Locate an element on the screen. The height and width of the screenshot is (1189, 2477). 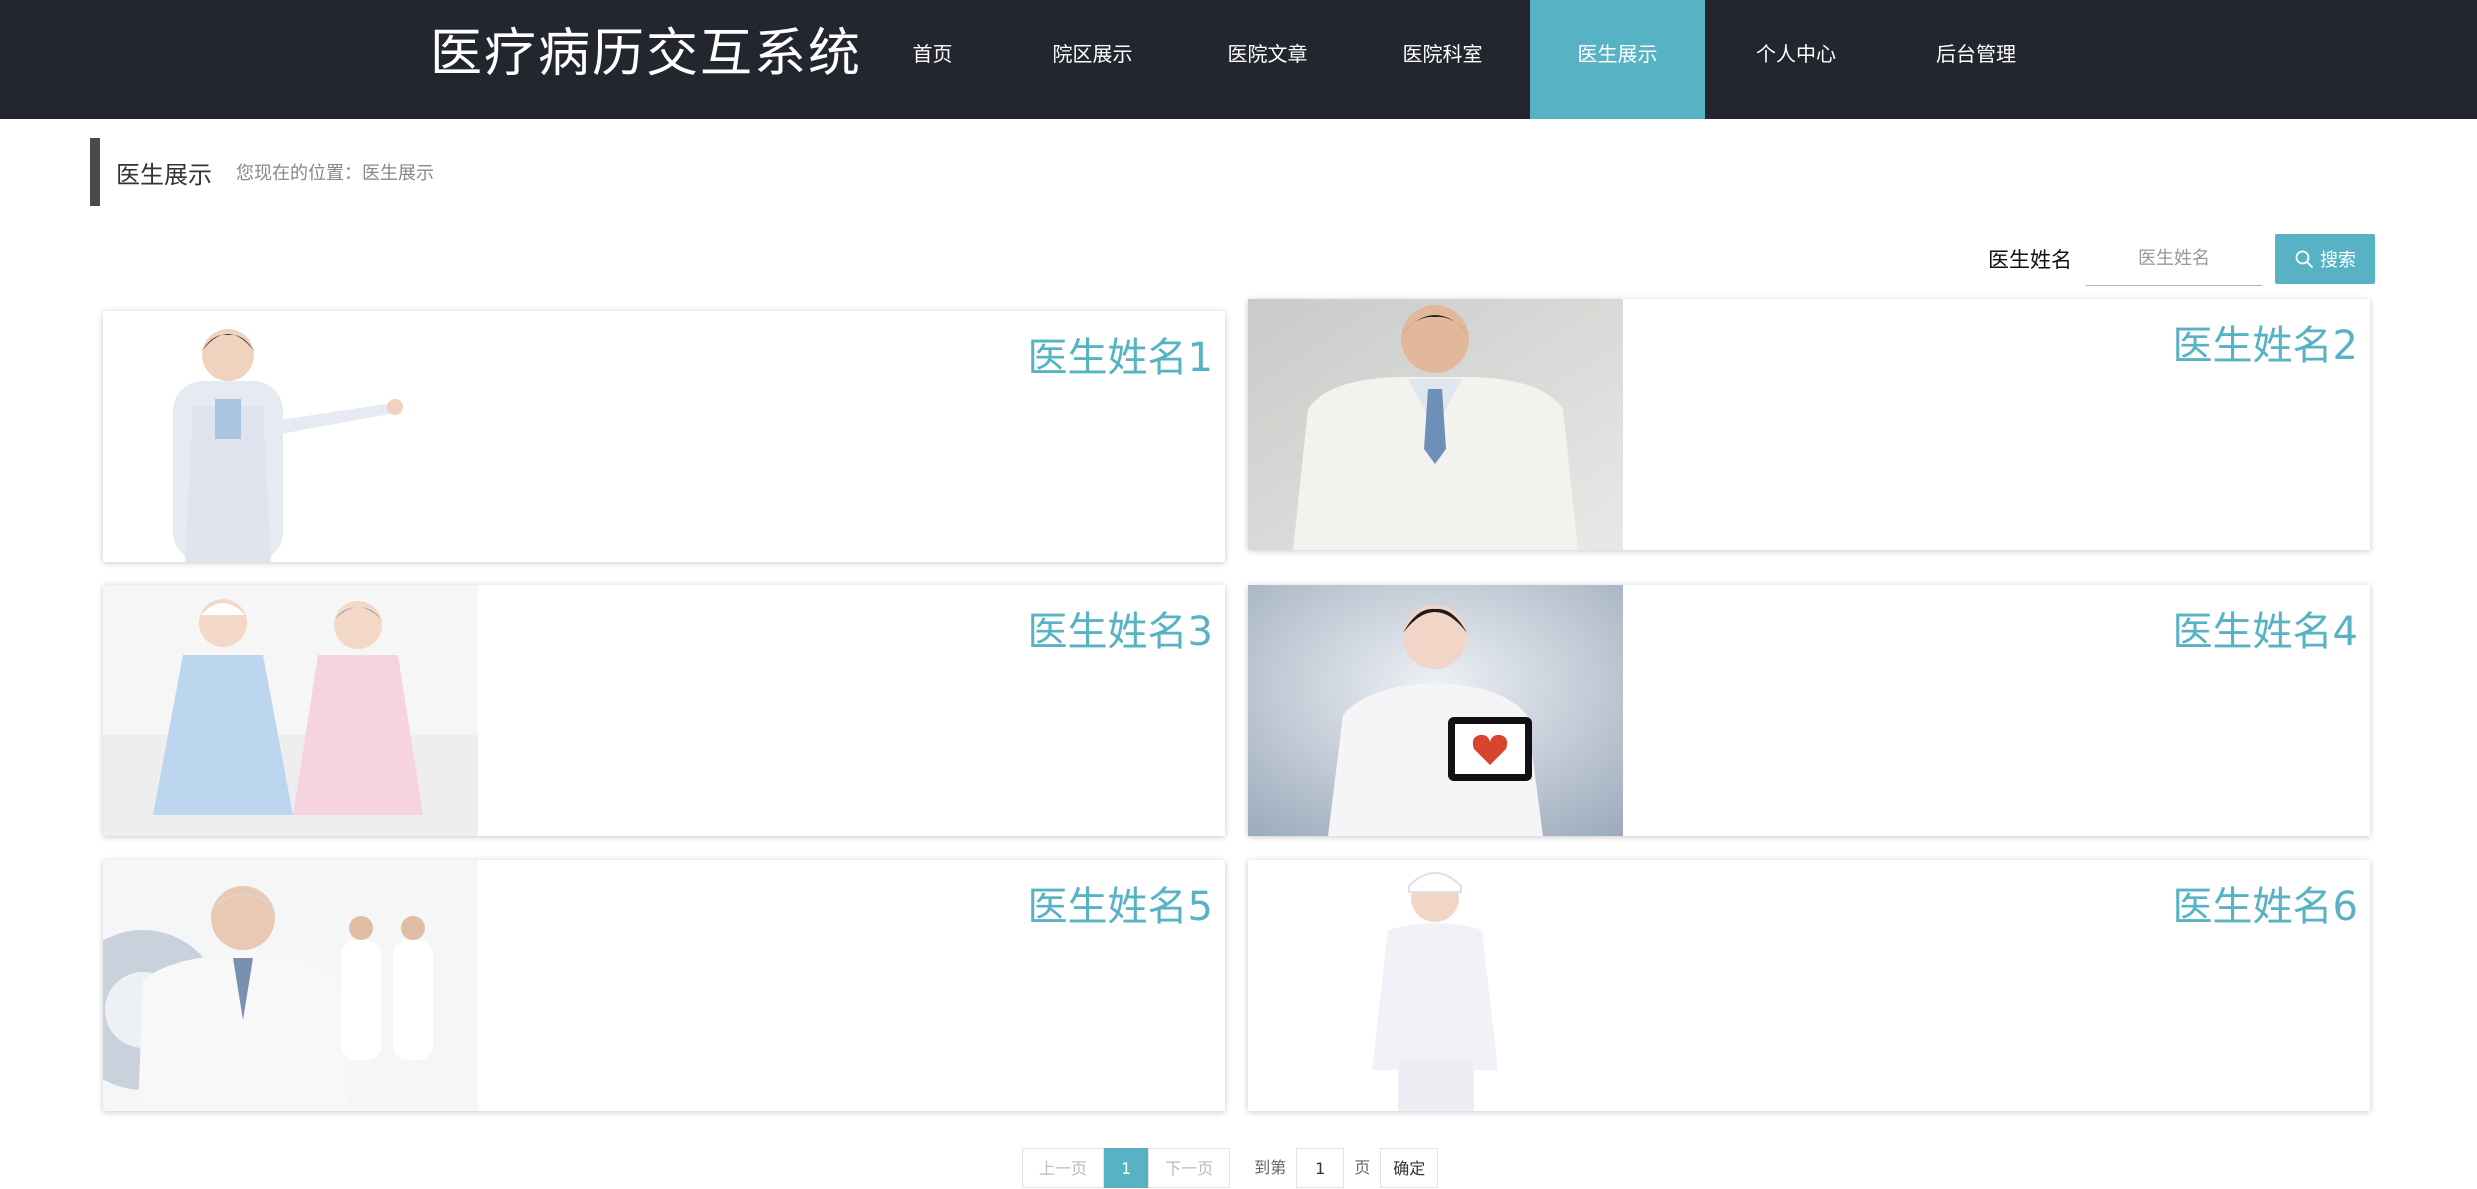
doctor-card: 医生姓名3 is located at coordinates (664, 710).